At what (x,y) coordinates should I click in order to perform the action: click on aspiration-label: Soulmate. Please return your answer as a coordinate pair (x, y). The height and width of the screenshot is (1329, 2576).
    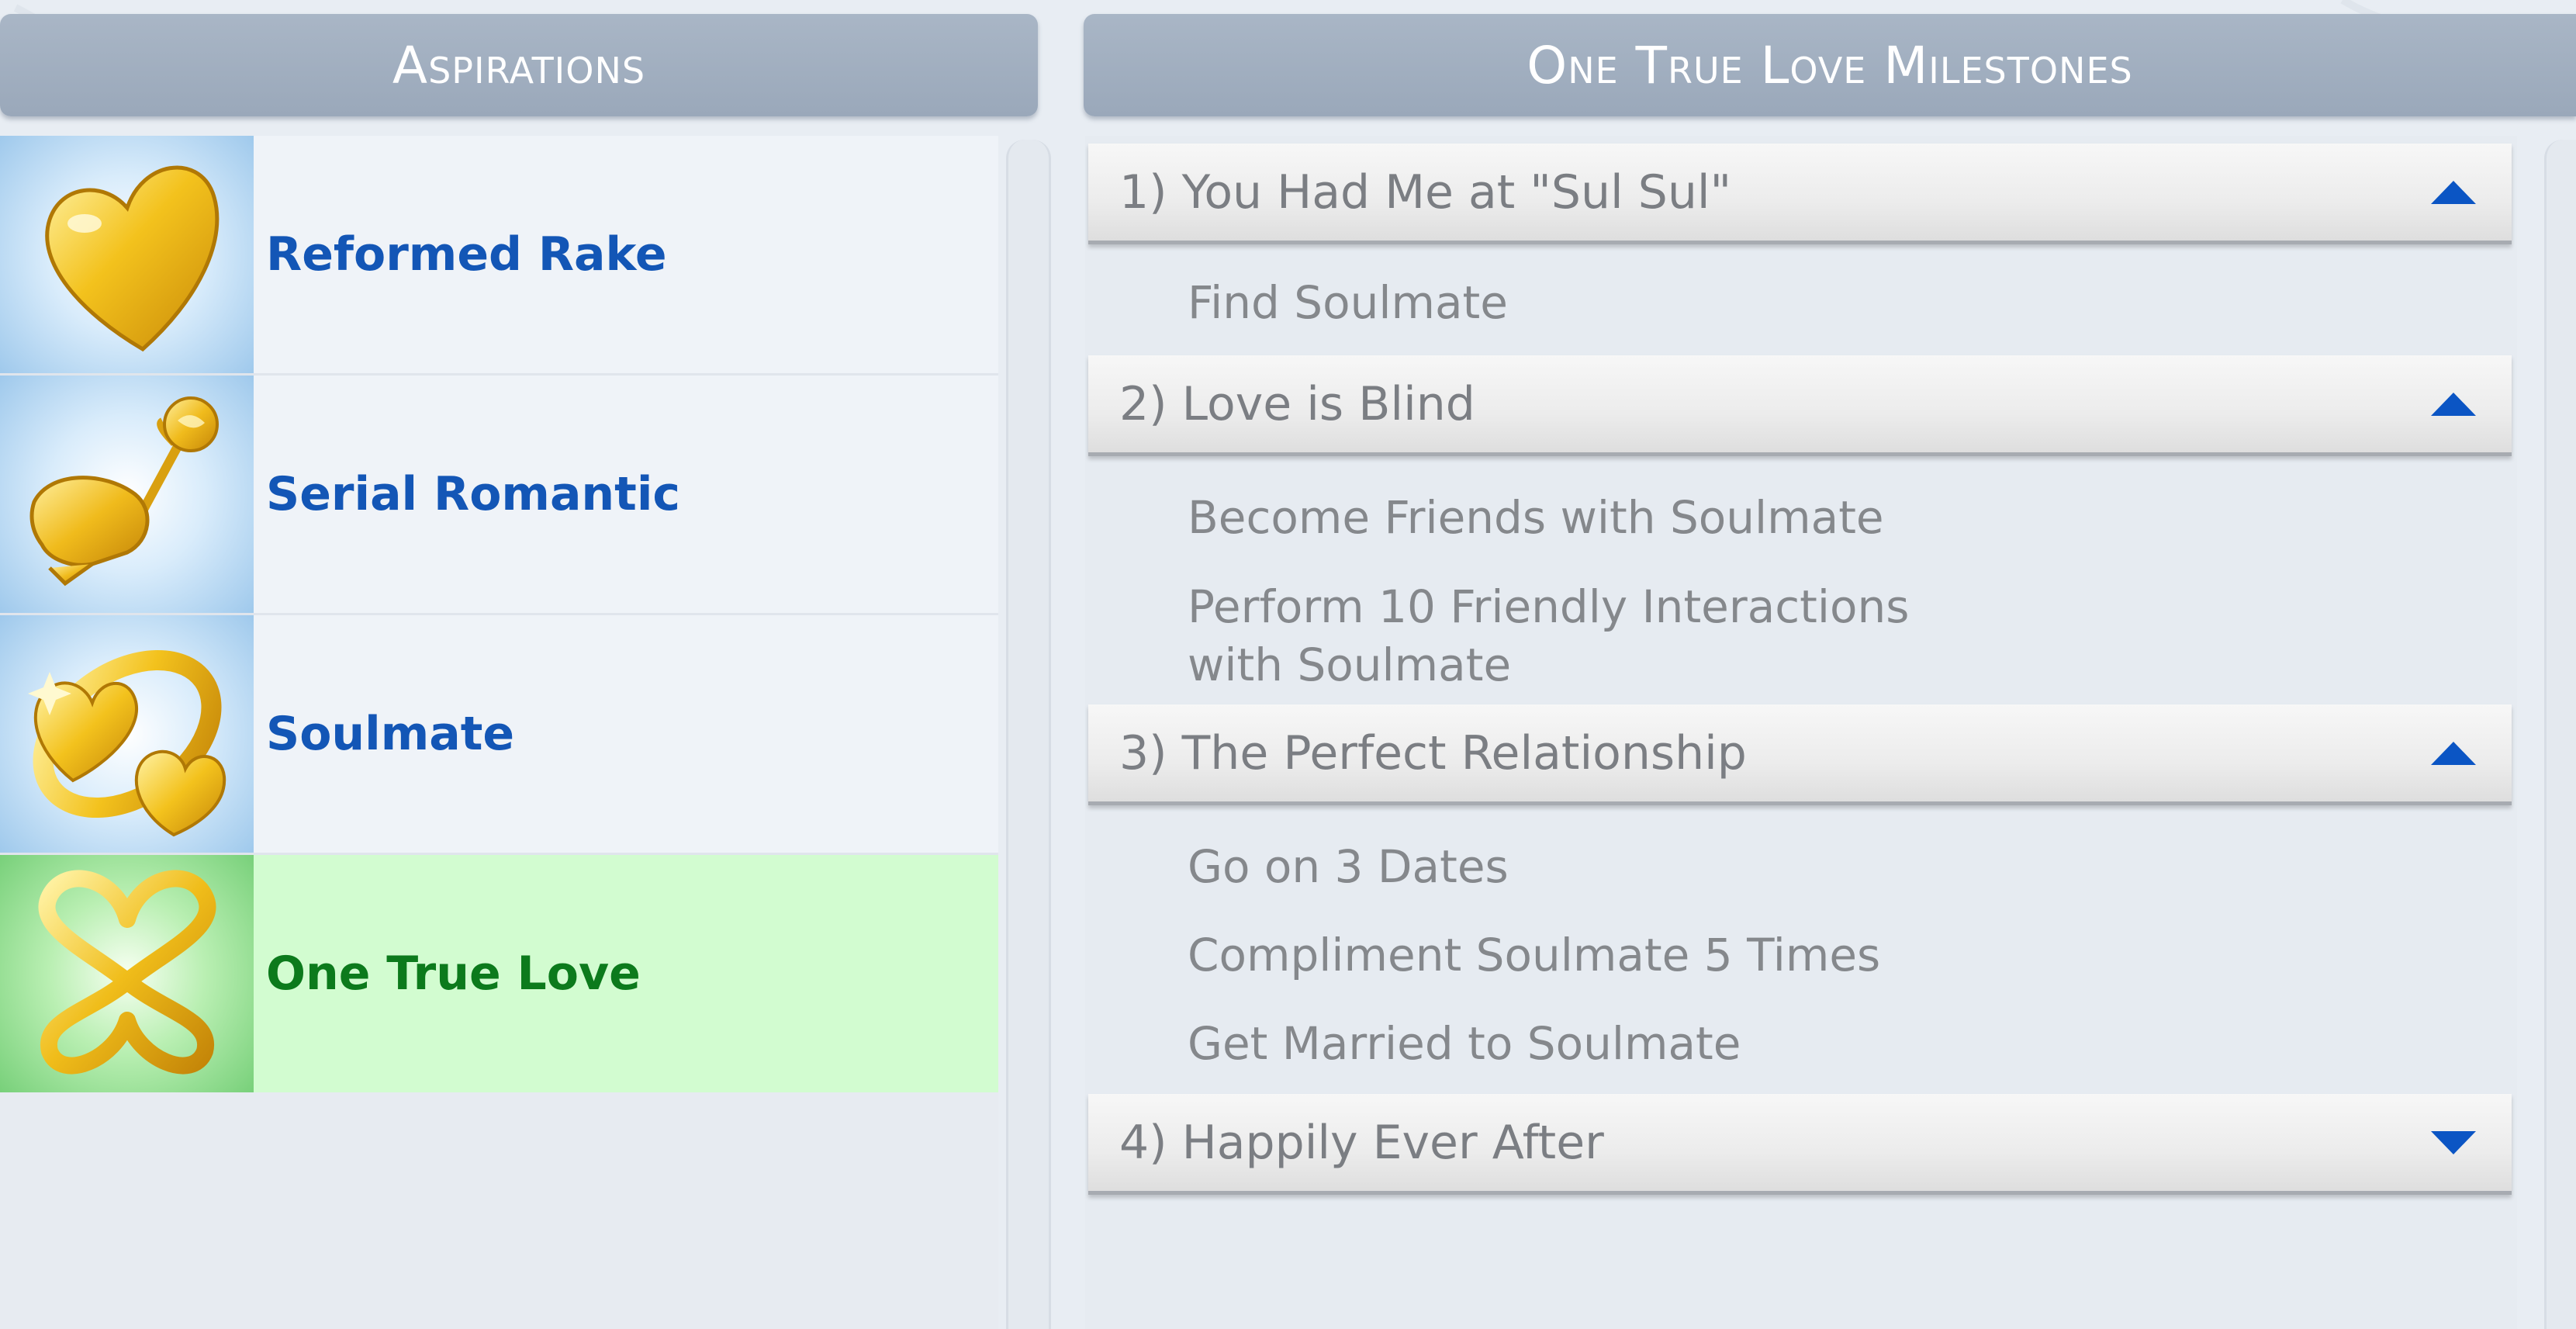
    Looking at the image, I should click on (390, 734).